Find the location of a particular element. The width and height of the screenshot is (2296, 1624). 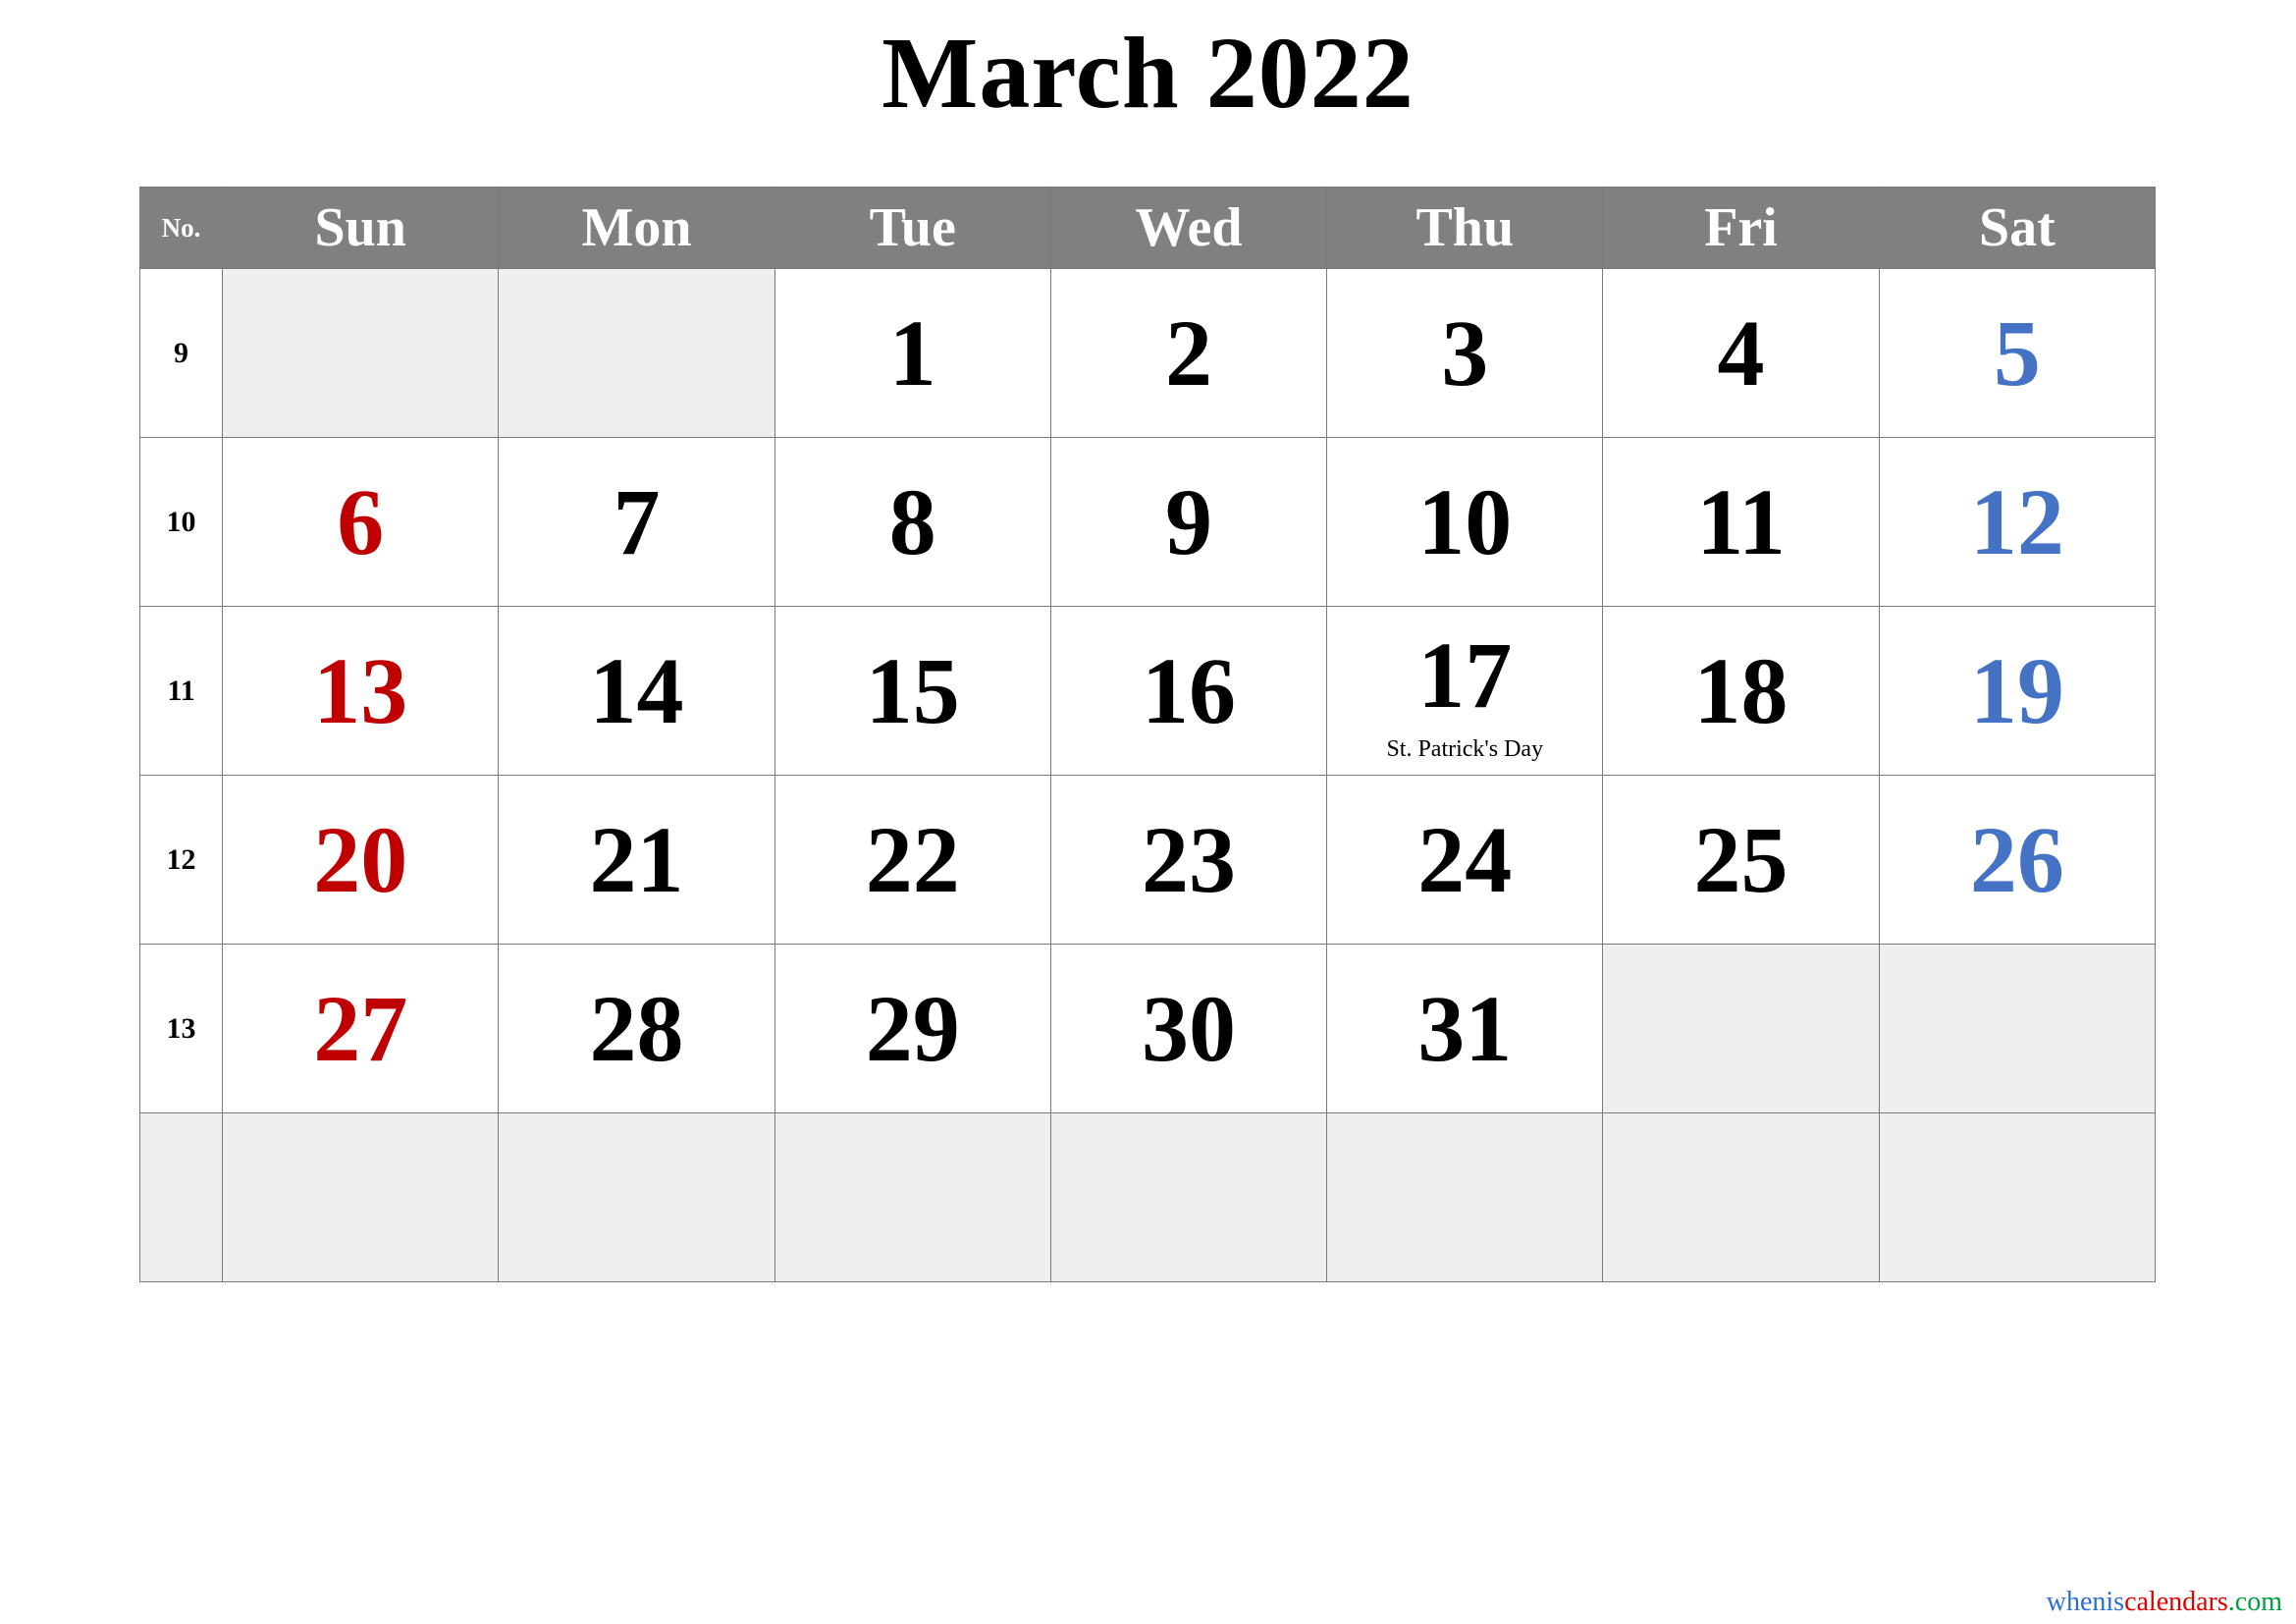

calendar-day-cell-sun: 27 is located at coordinates (361, 1028).